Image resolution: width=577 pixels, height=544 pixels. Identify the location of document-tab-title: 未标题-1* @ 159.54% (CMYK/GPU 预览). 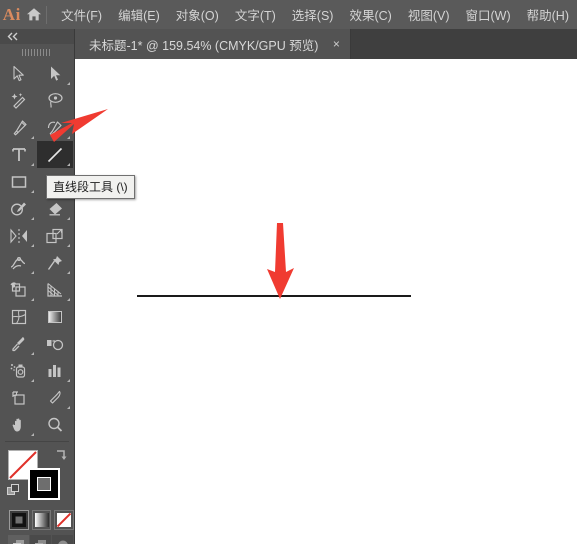
(204, 45).